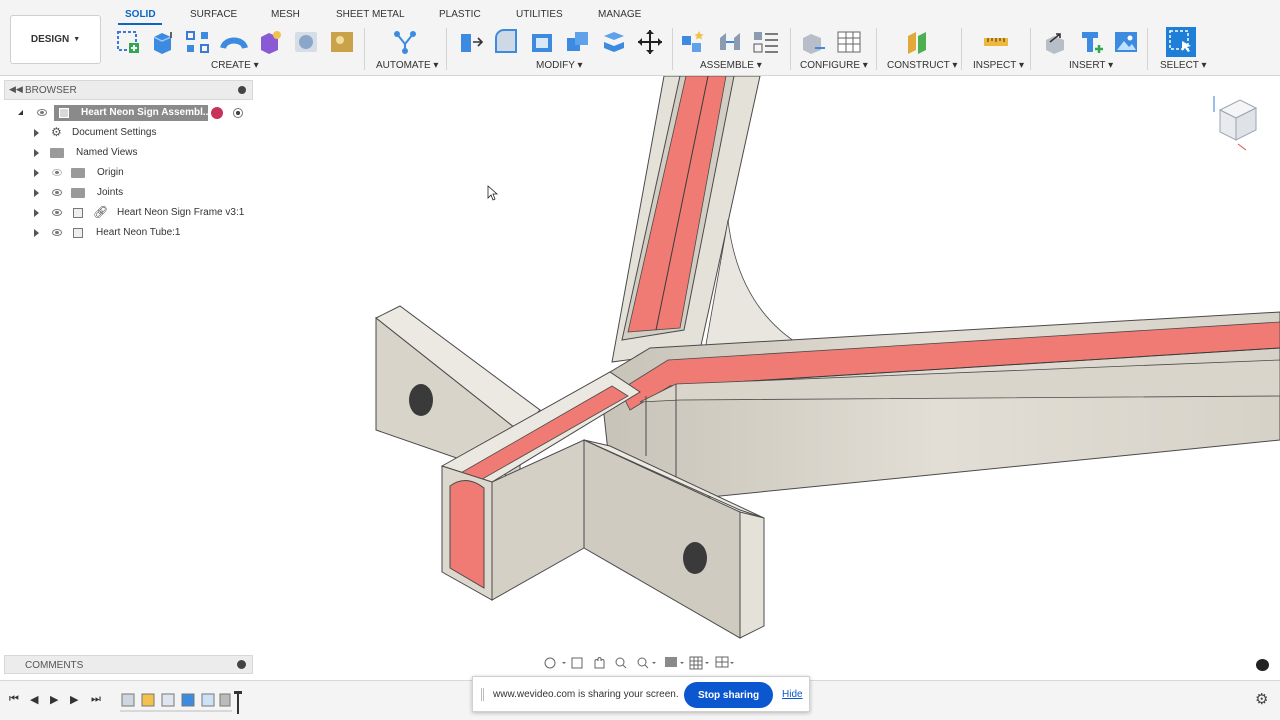 This screenshot has width=1280, height=720. I want to click on gear-icon: ⚙, so click(56, 132).